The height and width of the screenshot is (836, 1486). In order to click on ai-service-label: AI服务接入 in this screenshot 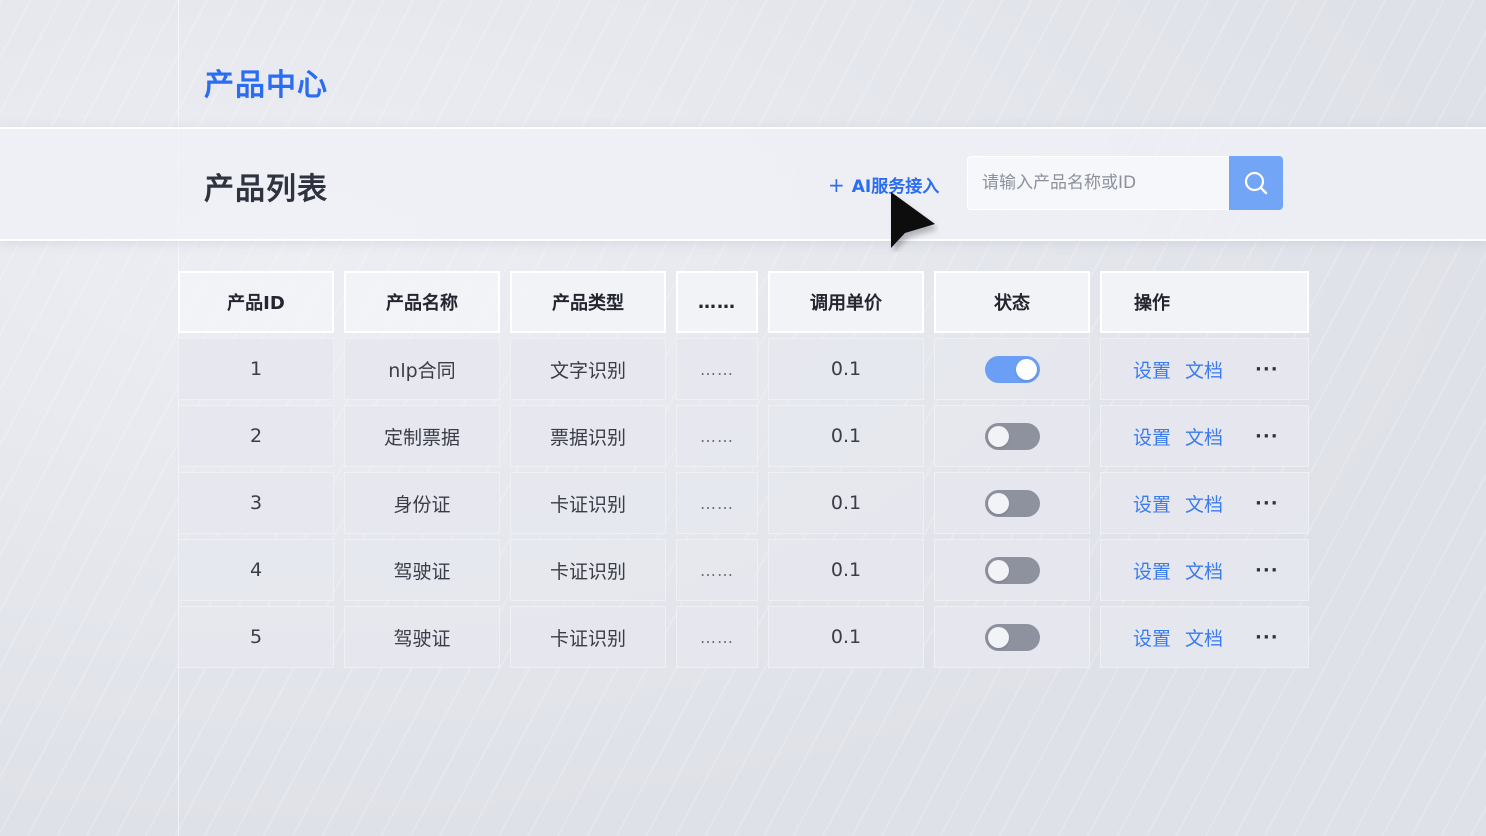, I will do `click(895, 187)`.